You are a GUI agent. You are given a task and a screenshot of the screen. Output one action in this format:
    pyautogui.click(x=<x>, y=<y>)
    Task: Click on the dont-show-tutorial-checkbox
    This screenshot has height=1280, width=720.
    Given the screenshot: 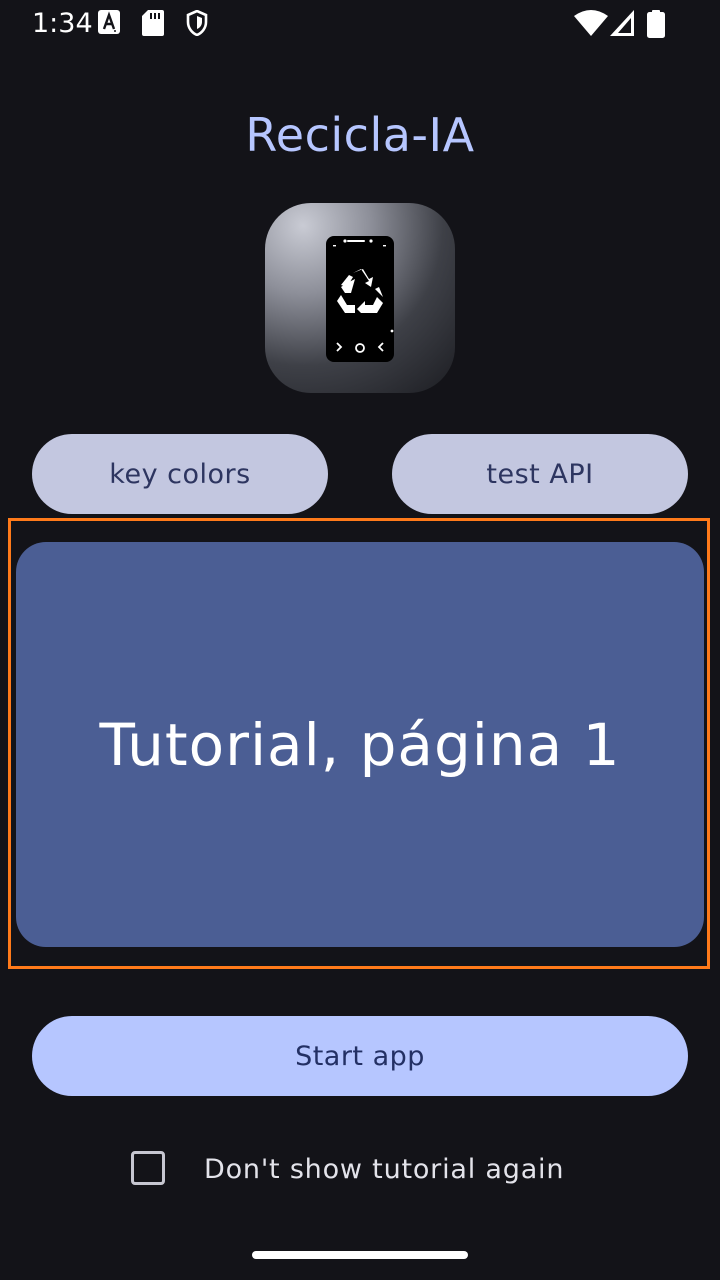 What is the action you would take?
    pyautogui.click(x=148, y=1168)
    